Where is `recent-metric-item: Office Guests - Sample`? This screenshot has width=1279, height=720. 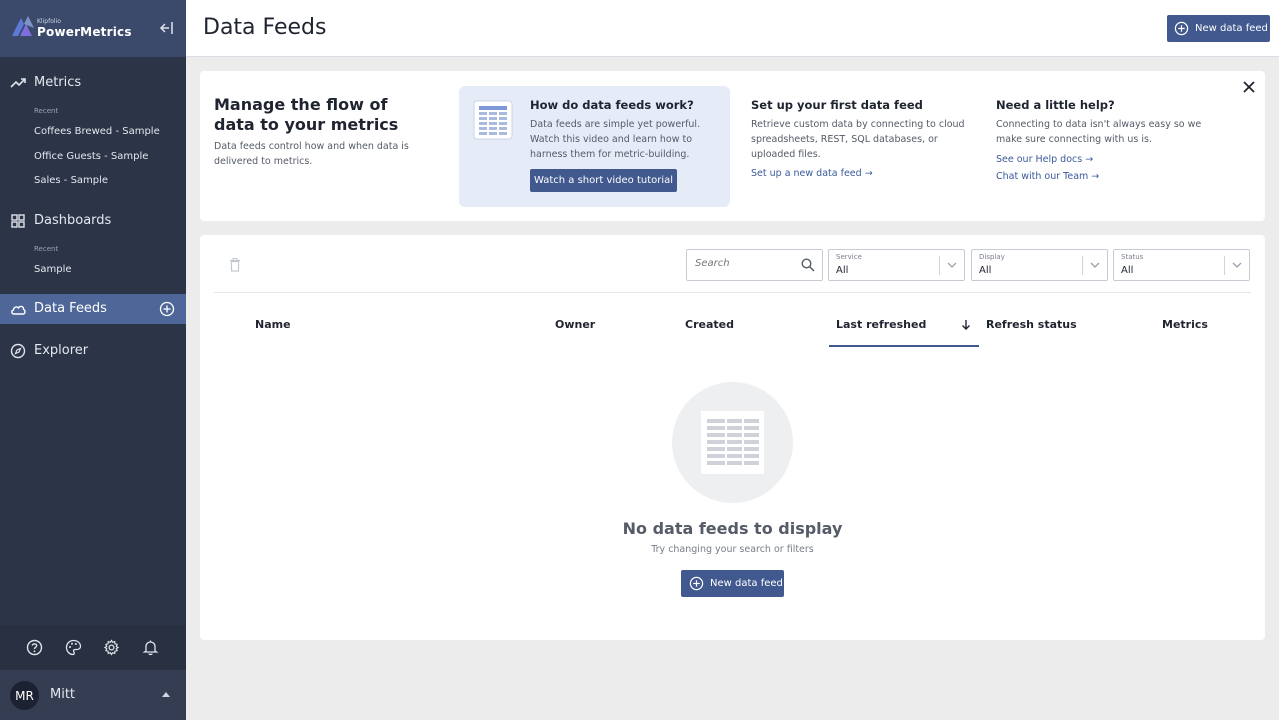
recent-metric-item: Office Guests - Sample is located at coordinates (91, 156).